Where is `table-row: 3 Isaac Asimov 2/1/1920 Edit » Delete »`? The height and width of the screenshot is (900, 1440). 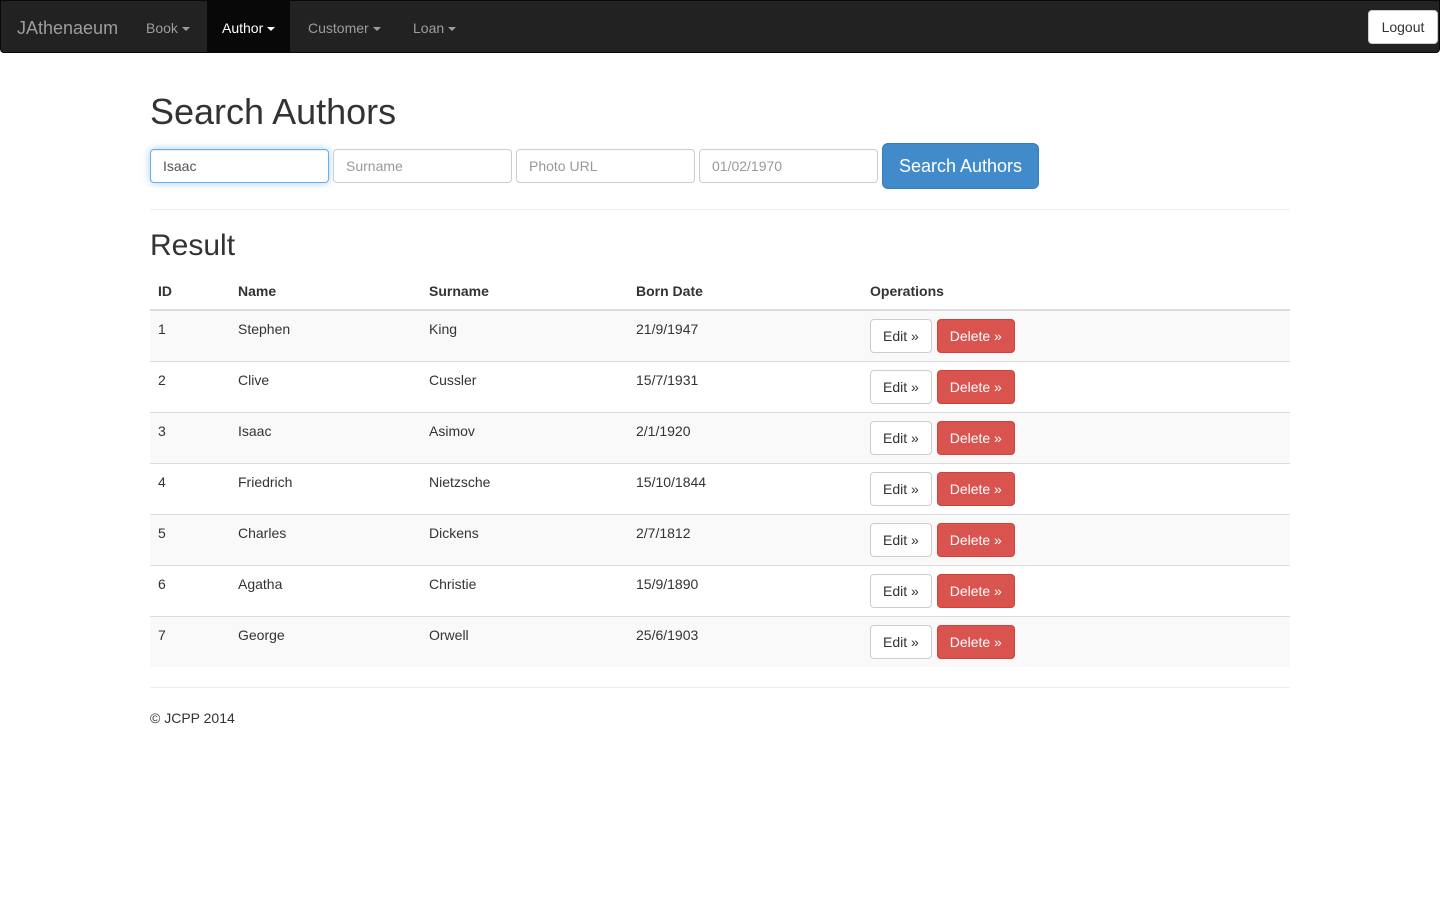 table-row: 3 Isaac Asimov 2/1/1920 Edit » Delete » is located at coordinates (720, 437).